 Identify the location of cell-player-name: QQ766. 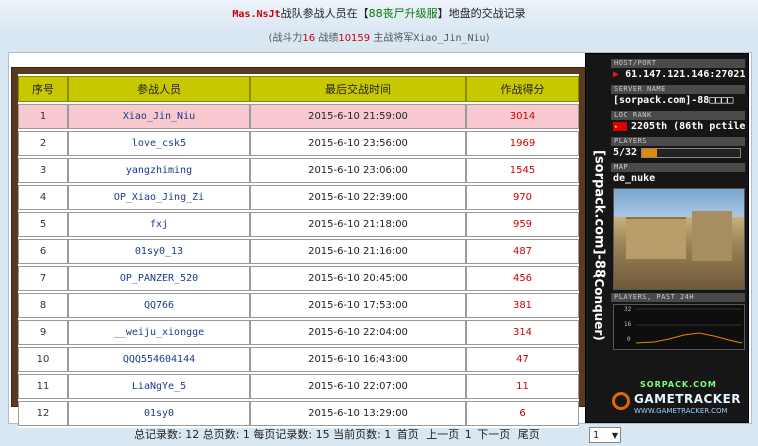
(159, 305).